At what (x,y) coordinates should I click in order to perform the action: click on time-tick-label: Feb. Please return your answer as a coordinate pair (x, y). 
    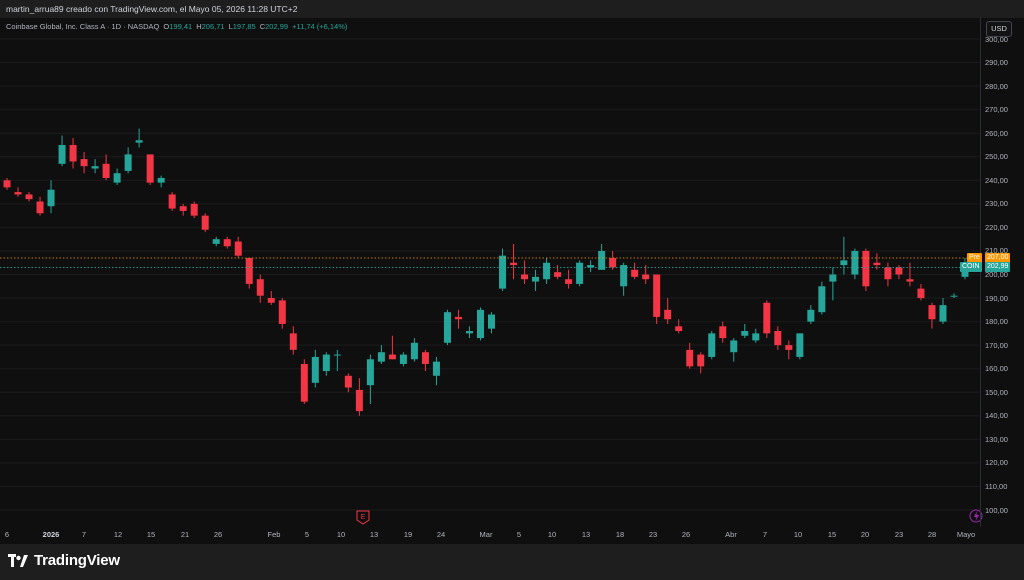
    Looking at the image, I should click on (274, 534).